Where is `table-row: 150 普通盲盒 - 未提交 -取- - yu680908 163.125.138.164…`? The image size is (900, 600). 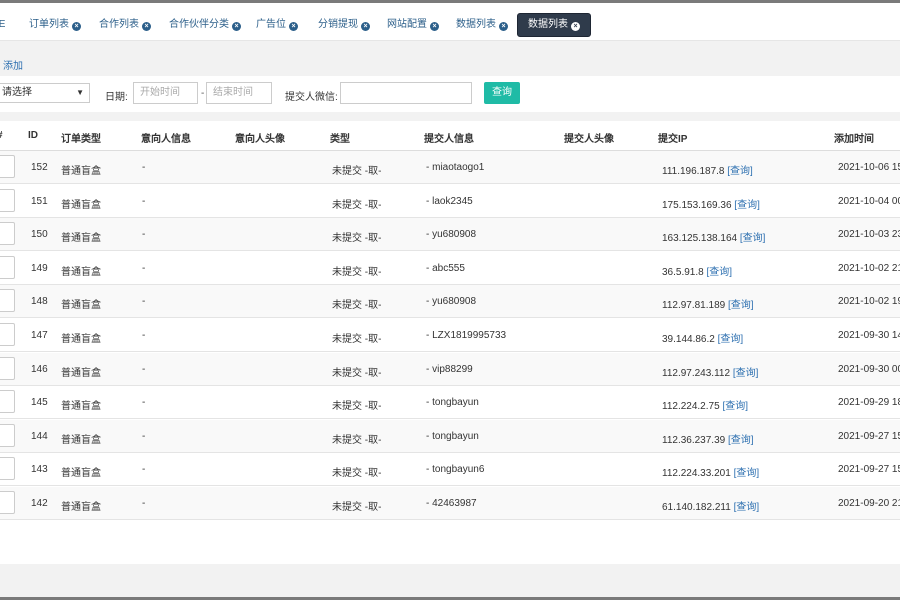
table-row: 150 普通盲盒 - 未提交 -取- - yu680908 163.125.138.164… is located at coordinates (450, 235).